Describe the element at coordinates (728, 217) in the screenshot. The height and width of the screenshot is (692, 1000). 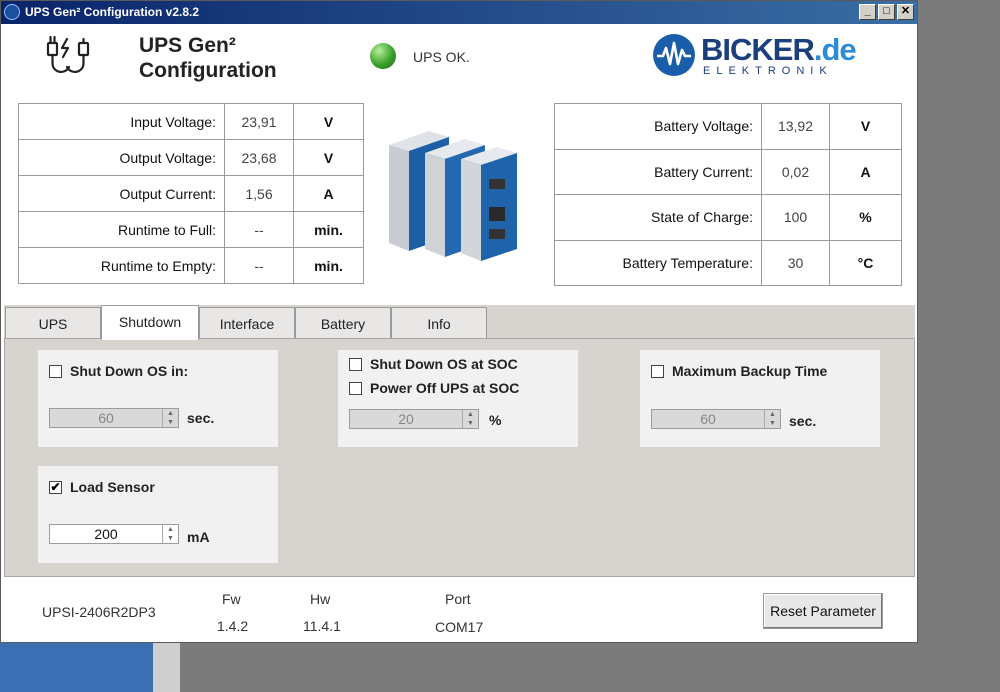
I see `table-row: State of Charge: 100 %` at that location.